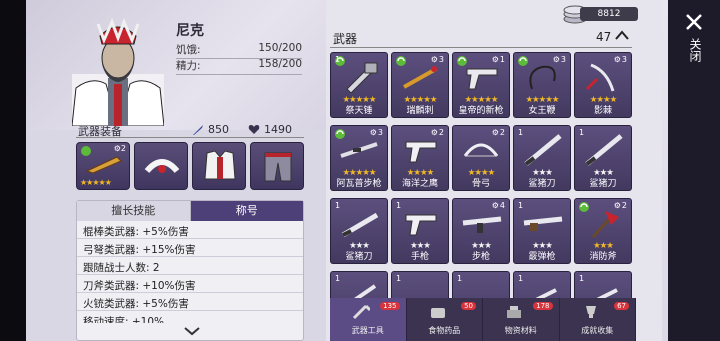  Describe the element at coordinates (124, 319) in the screenshot. I see `skill-row: 移动速度: +10%` at that location.